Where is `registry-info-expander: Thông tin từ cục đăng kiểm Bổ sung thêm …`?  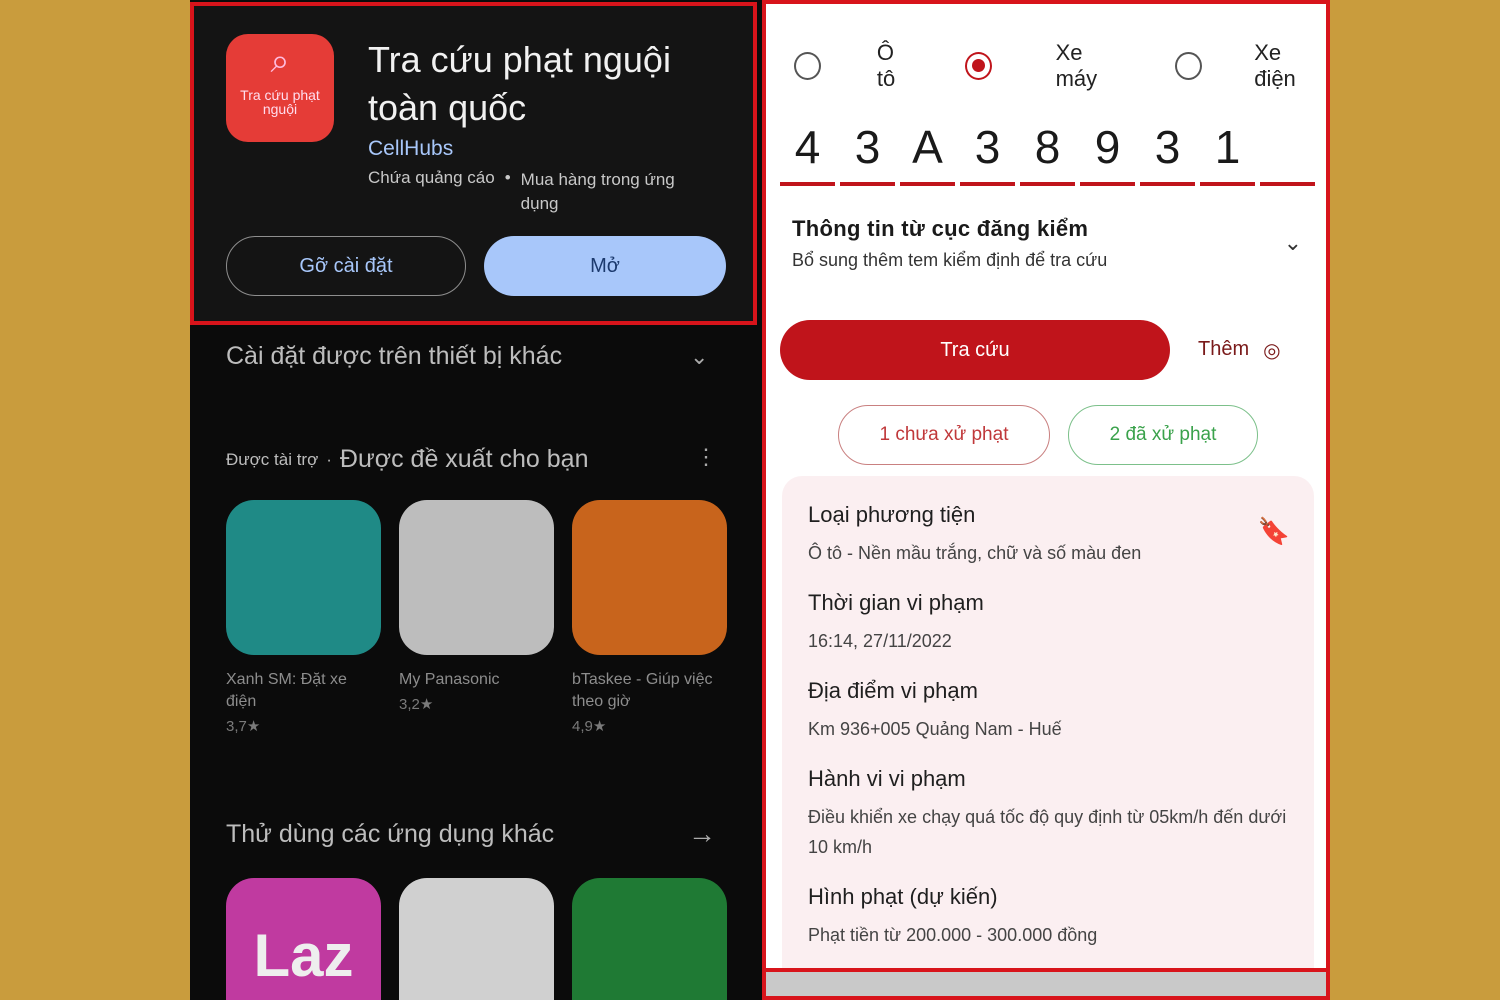 registry-info-expander: Thông tin từ cục đăng kiểm Bổ sung thêm … is located at coordinates (1047, 243).